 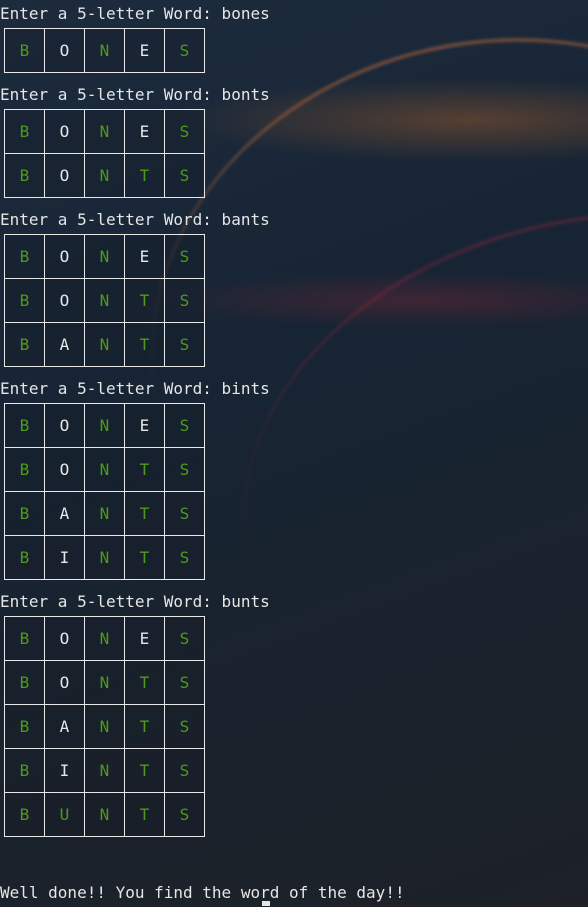 I want to click on letter-grid: BONESBONTSBANTS, so click(x=104, y=300).